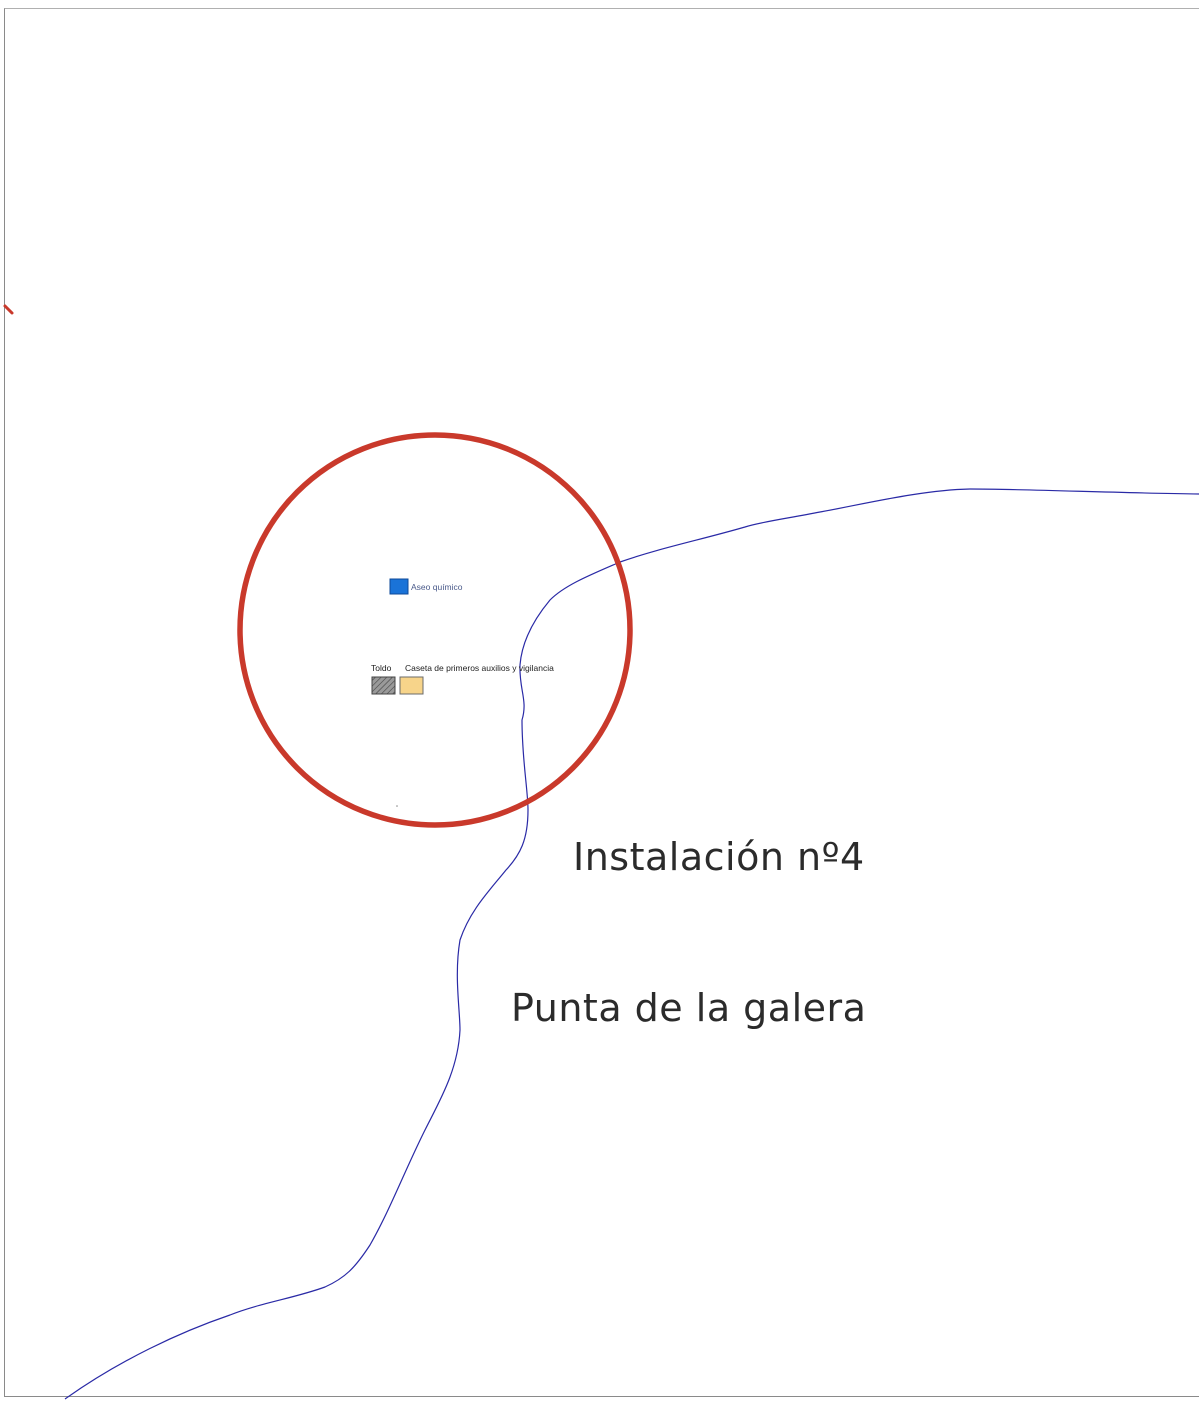  I want to click on range-circle, so click(435, 630).